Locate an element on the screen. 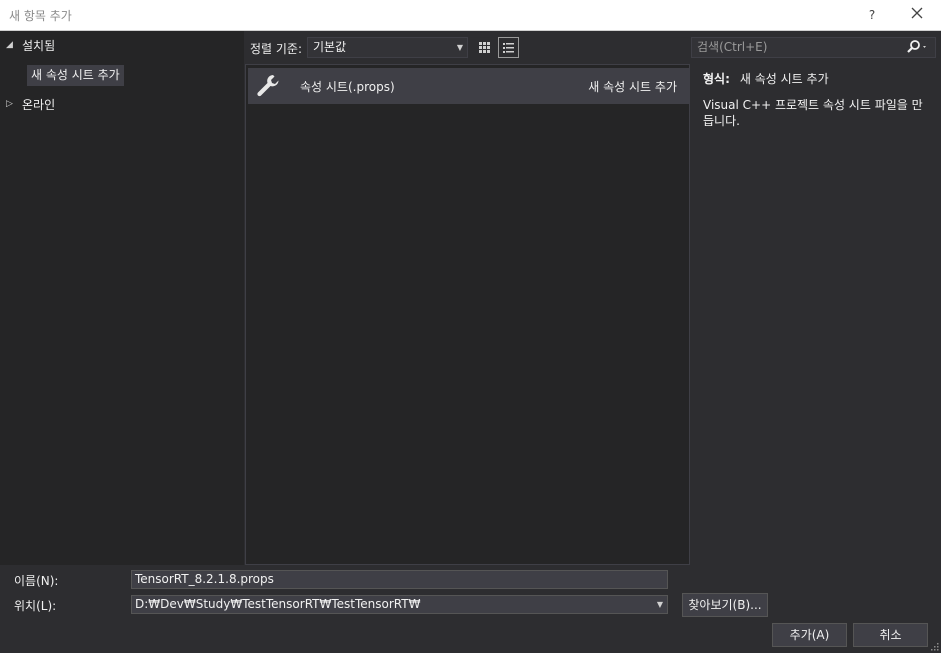 The width and height of the screenshot is (941, 653). tree-item-installed-label: 설치됨 is located at coordinates (39, 45).